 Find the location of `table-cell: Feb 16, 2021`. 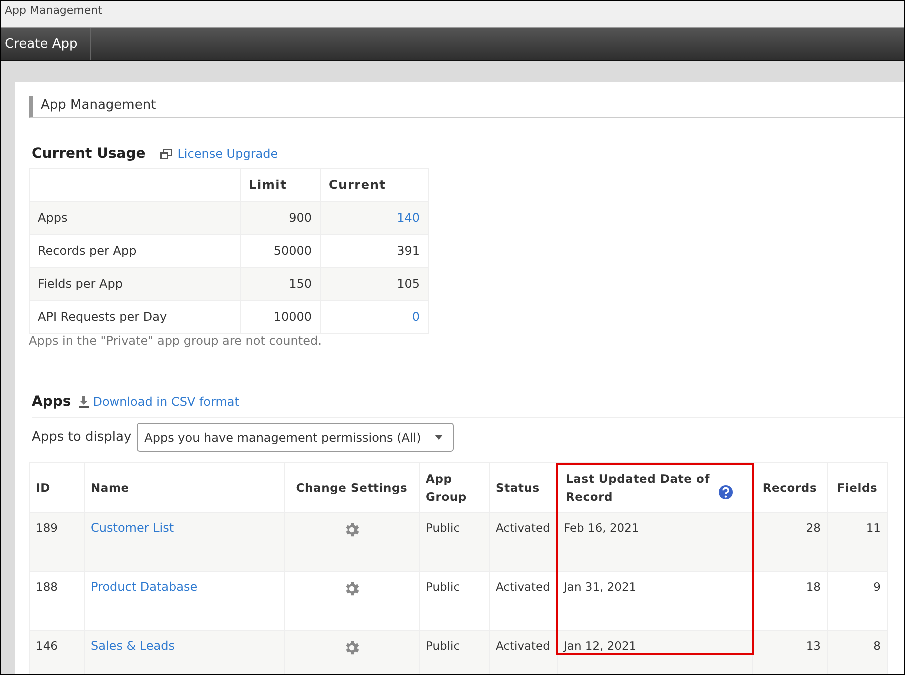

table-cell: Feb 16, 2021 is located at coordinates (655, 542).